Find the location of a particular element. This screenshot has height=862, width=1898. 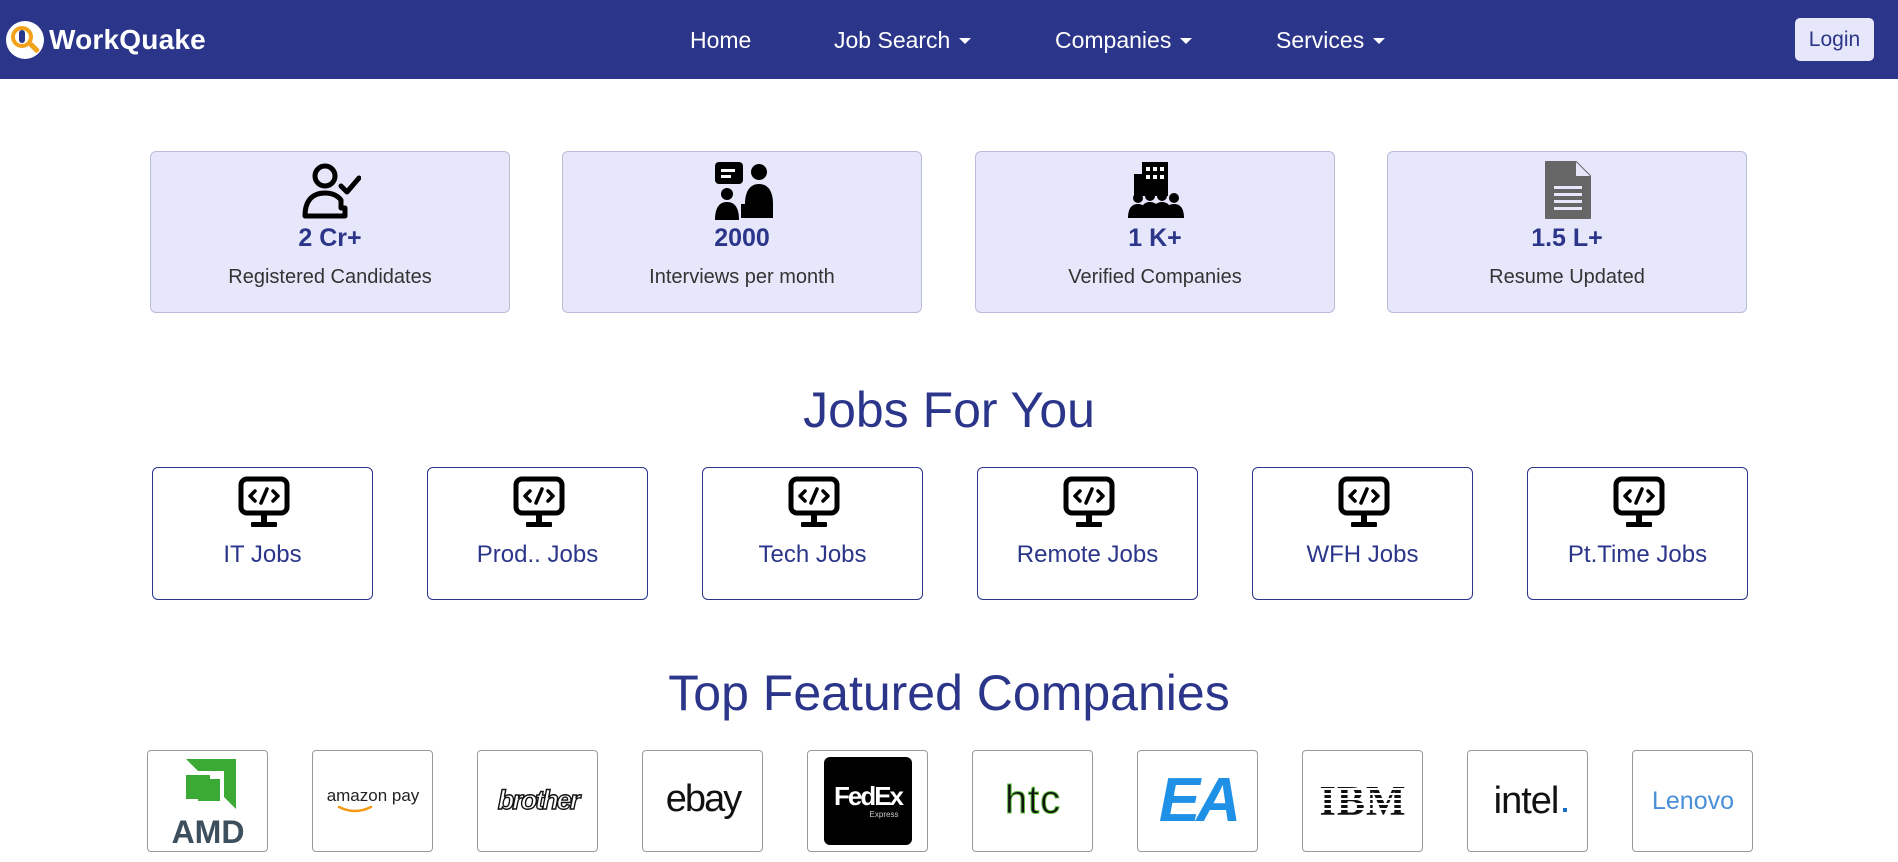

brother-logo: brother is located at coordinates (540, 799).